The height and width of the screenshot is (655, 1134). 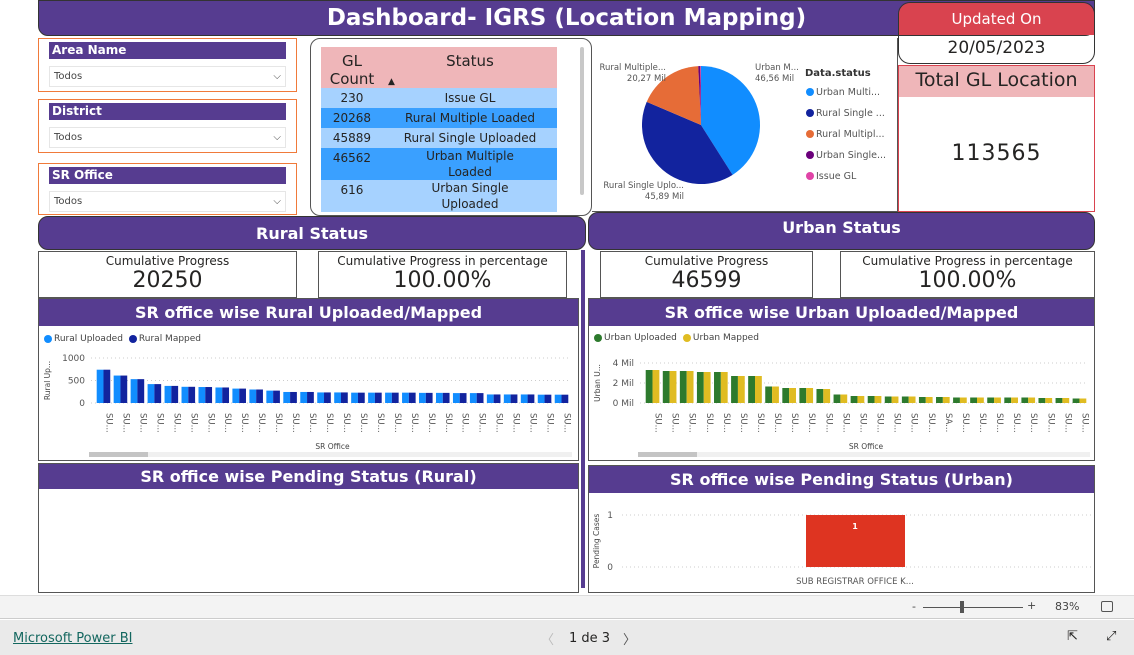 I want to click on area-name-dropdown: Todos ⌵, so click(x=167, y=76).